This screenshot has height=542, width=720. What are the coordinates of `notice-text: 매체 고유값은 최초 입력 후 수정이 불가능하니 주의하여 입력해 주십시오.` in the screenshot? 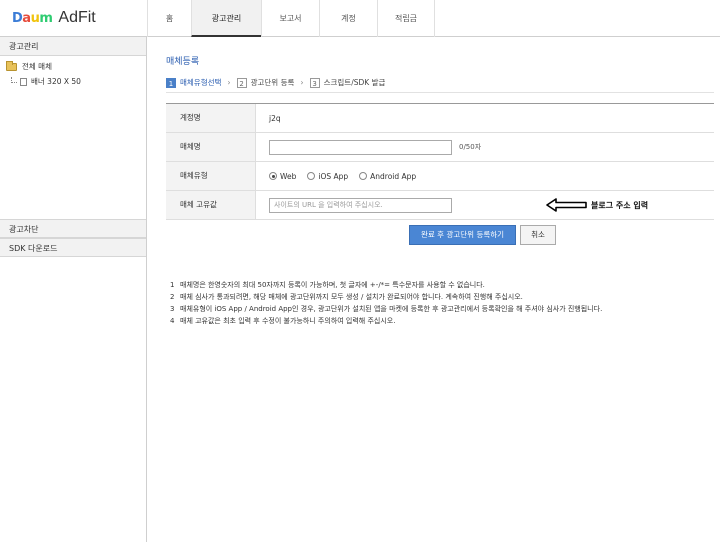 It's located at (288, 321).